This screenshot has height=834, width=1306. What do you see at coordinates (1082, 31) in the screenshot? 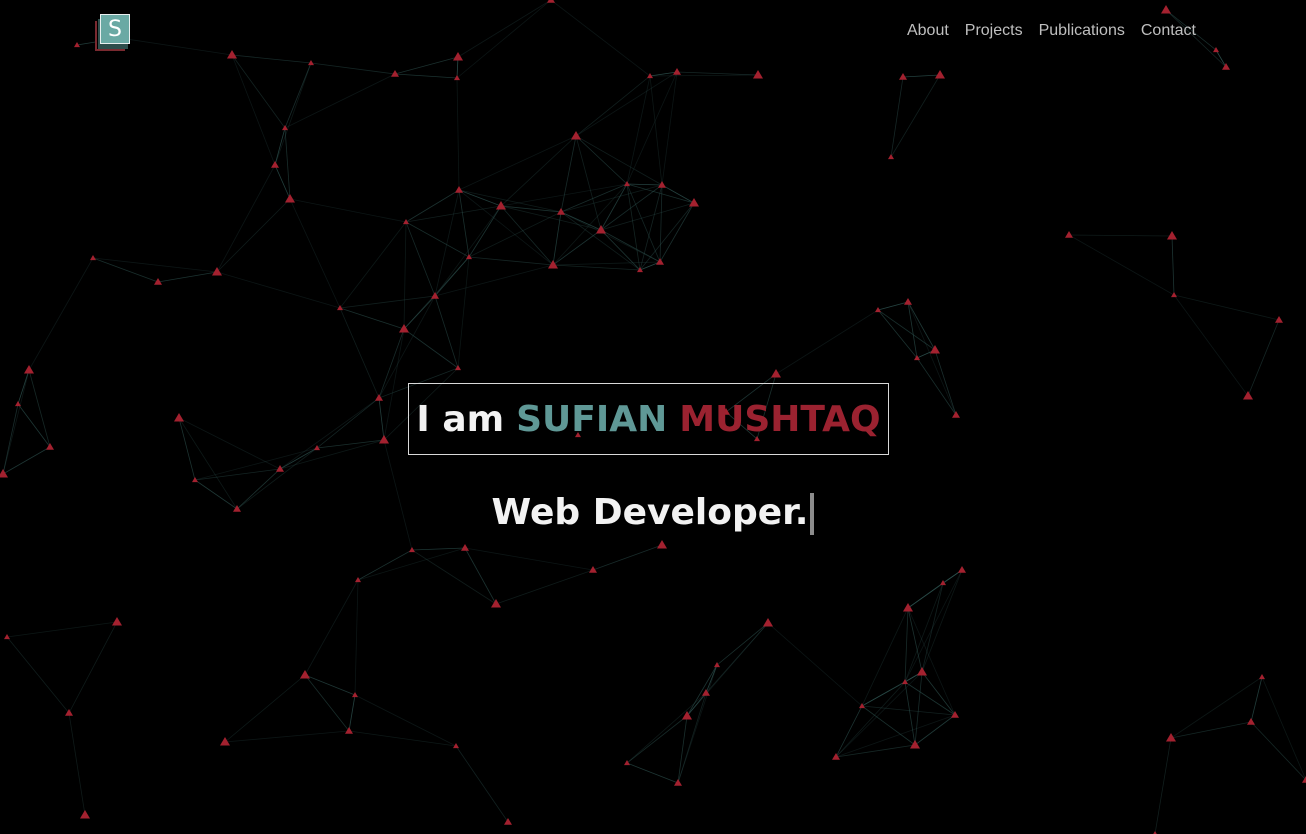
I see `nav-link-publications: Publications` at bounding box center [1082, 31].